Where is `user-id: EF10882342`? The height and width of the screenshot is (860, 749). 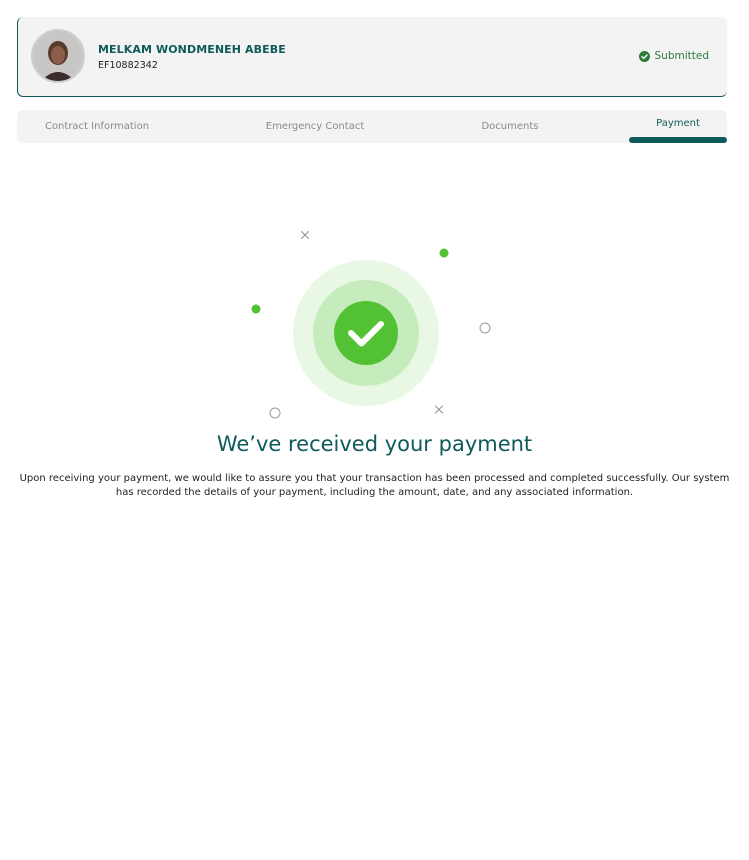
user-id: EF10882342 is located at coordinates (128, 65).